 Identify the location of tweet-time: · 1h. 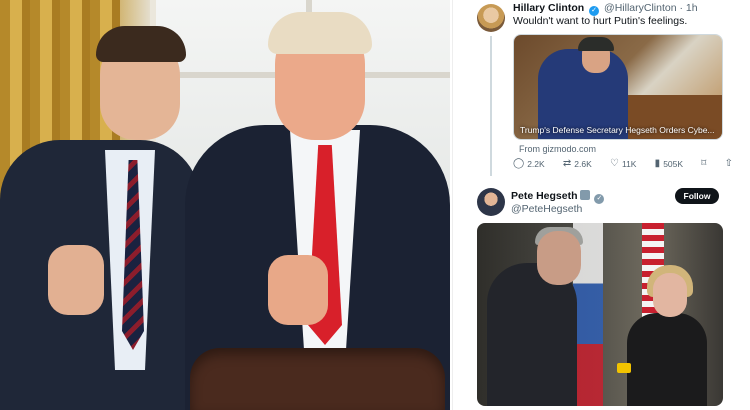
(688, 8).